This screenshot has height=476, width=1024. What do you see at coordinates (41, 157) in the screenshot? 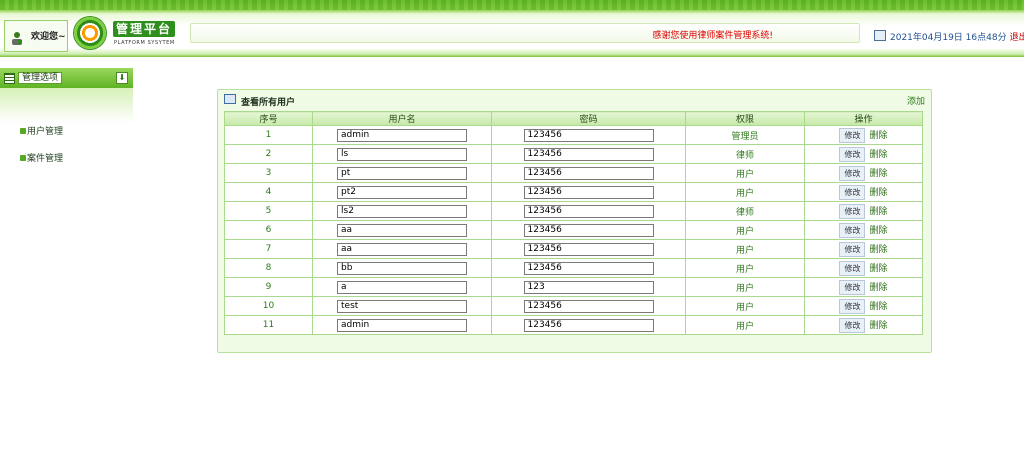
I see `sidebar-item-cases: 案件管理` at bounding box center [41, 157].